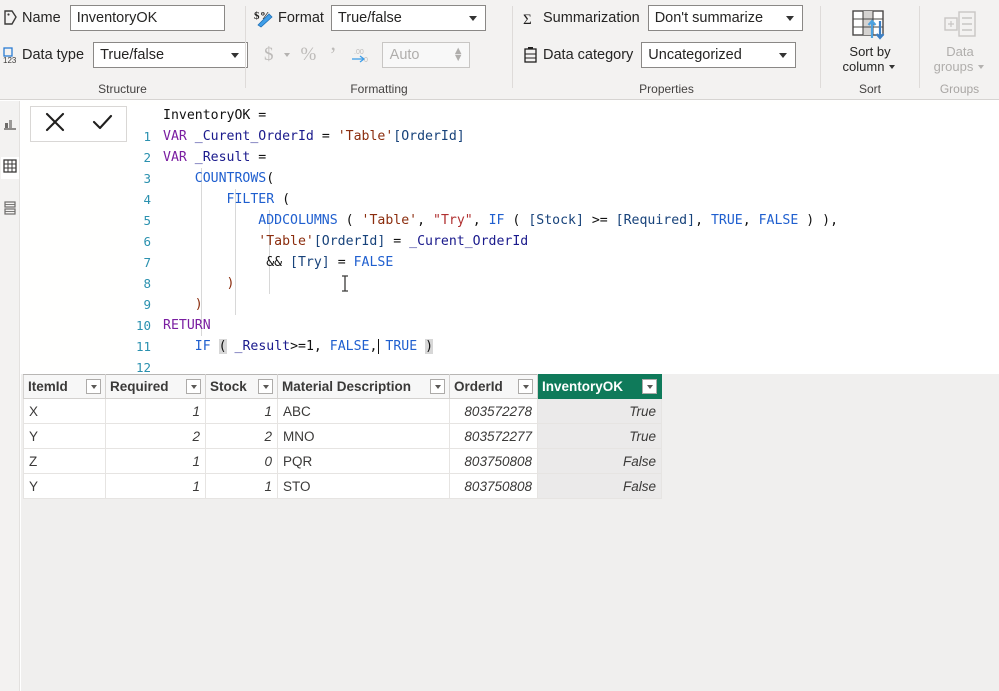  What do you see at coordinates (215, 115) in the screenshot?
I see `line-text: InventoryOK =` at bounding box center [215, 115].